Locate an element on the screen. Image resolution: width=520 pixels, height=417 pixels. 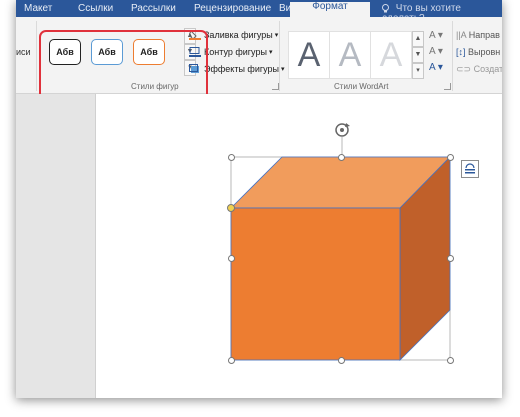
layout-options-icon is located at coordinates (470, 168).